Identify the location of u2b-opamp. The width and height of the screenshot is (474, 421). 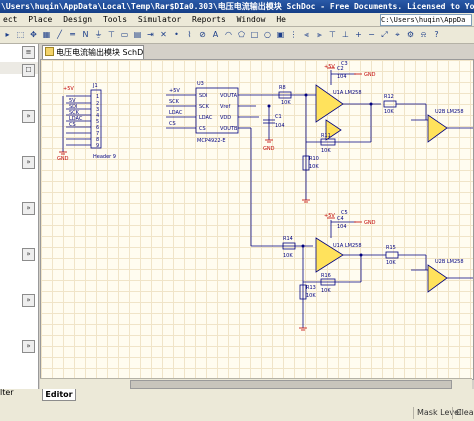
(437, 278).